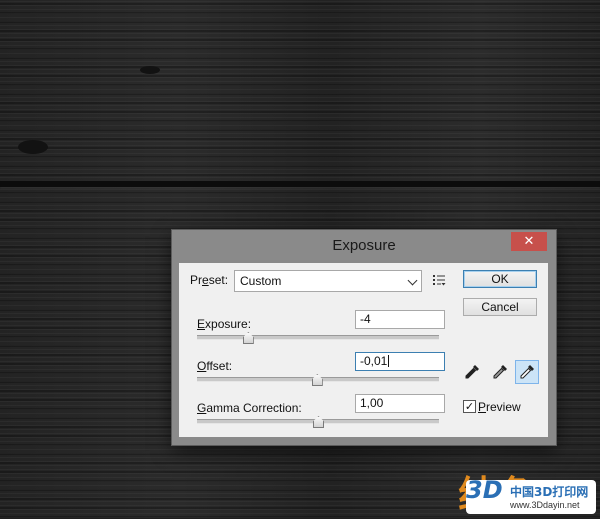 The image size is (600, 519). Describe the element at coordinates (500, 307) in the screenshot. I see `cancel-button: Cancel` at that location.